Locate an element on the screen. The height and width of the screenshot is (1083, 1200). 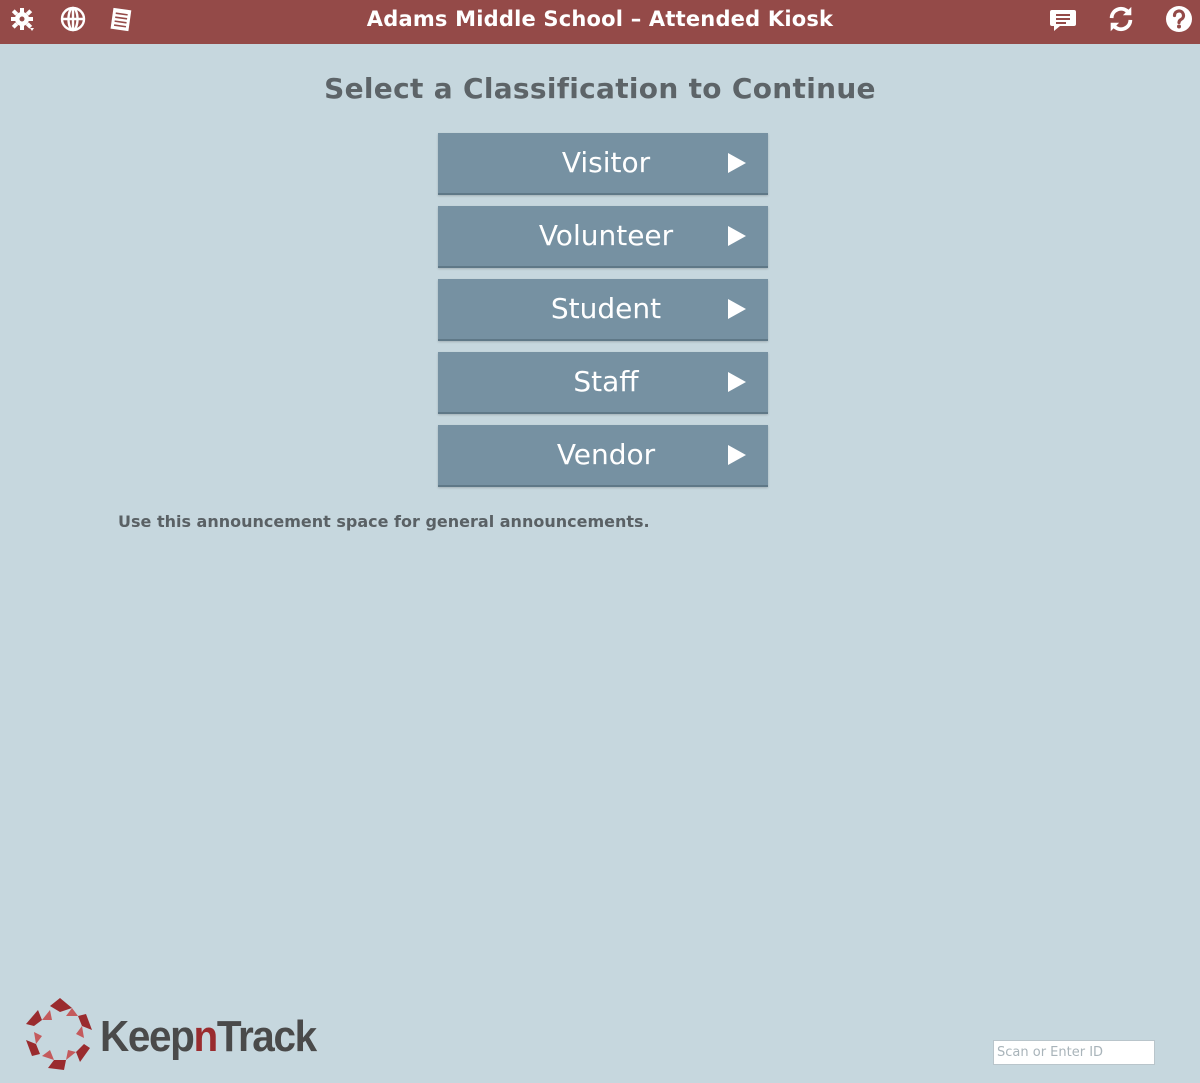
classification-list: Visitor Volunteer Student Staff Vendor is located at coordinates (603, 315).